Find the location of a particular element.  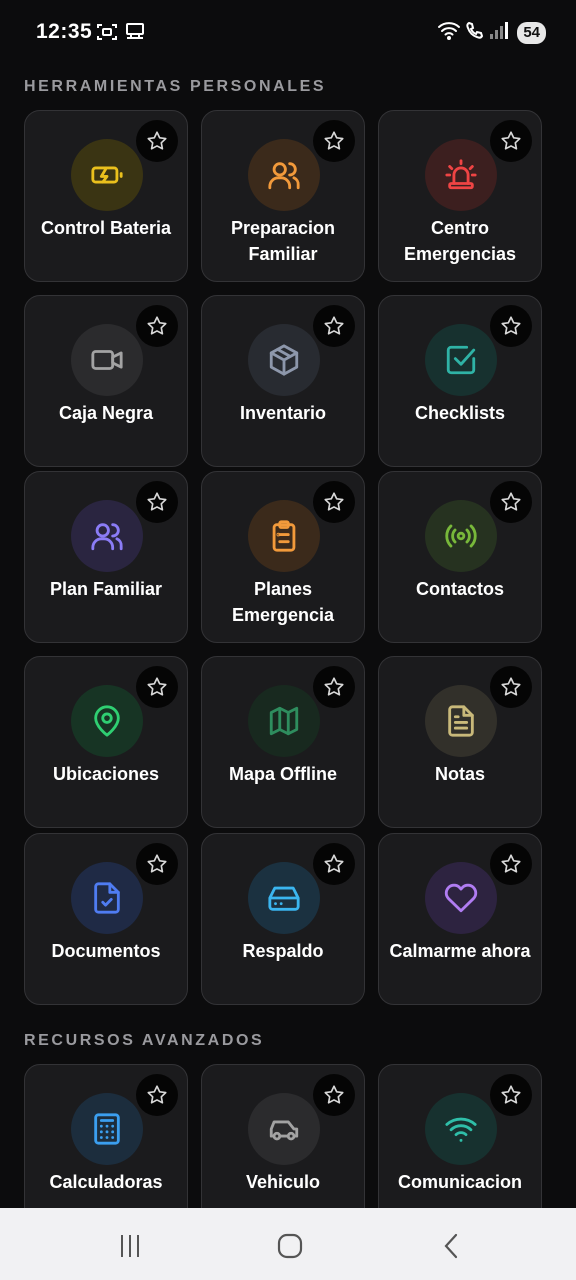

file-check-icon is located at coordinates (107, 898).